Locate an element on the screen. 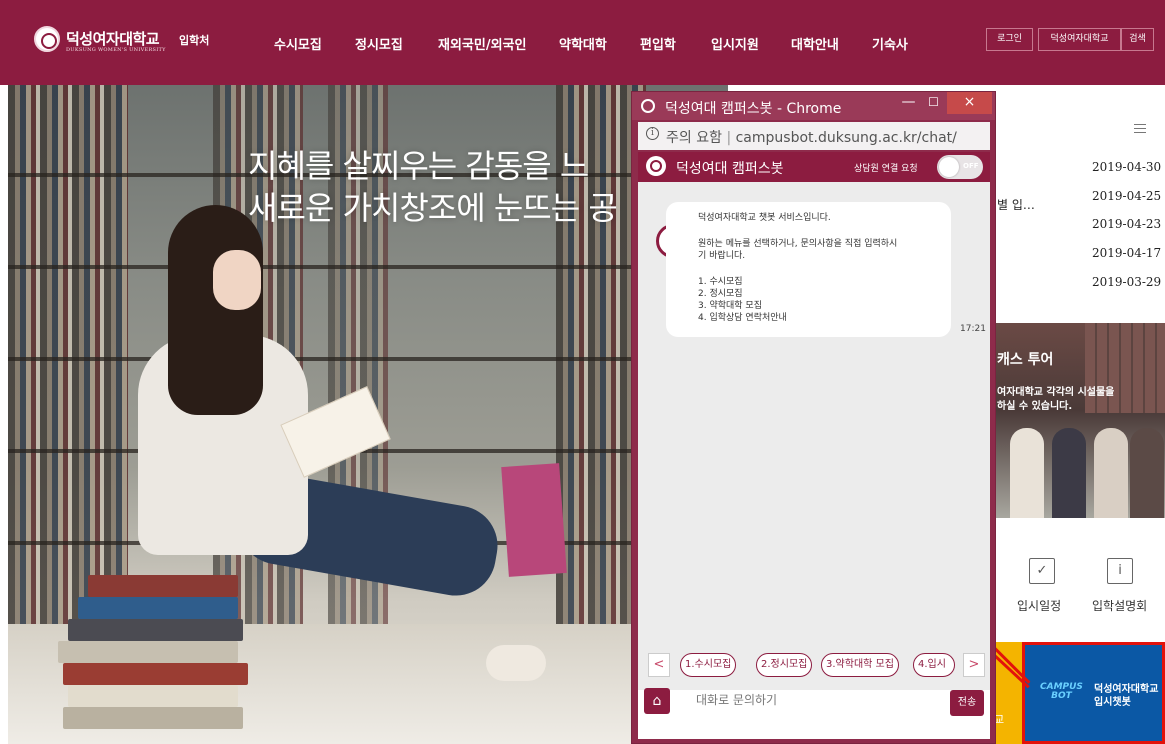 This screenshot has width=1165, height=744. campusbot-logo-line2: BOT is located at coordinates (1061, 696).